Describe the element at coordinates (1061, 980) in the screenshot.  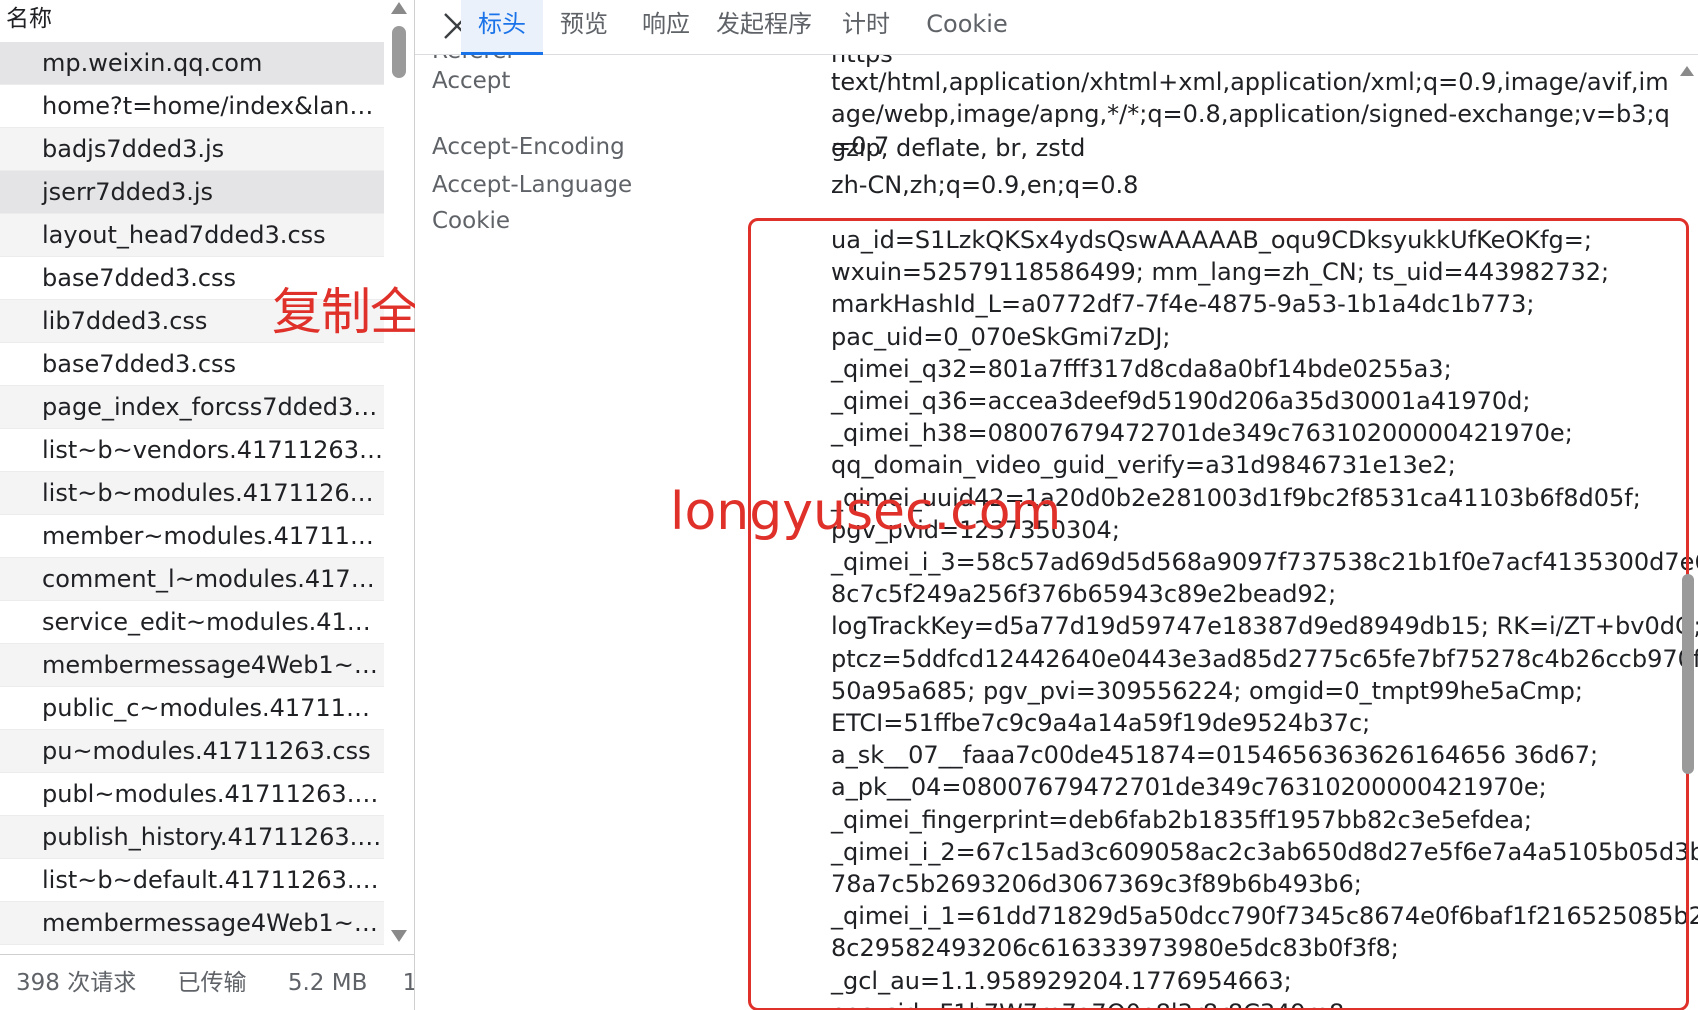
I see `cookie-line: _gcl_au=1.1.958929204.1776954663;` at that location.